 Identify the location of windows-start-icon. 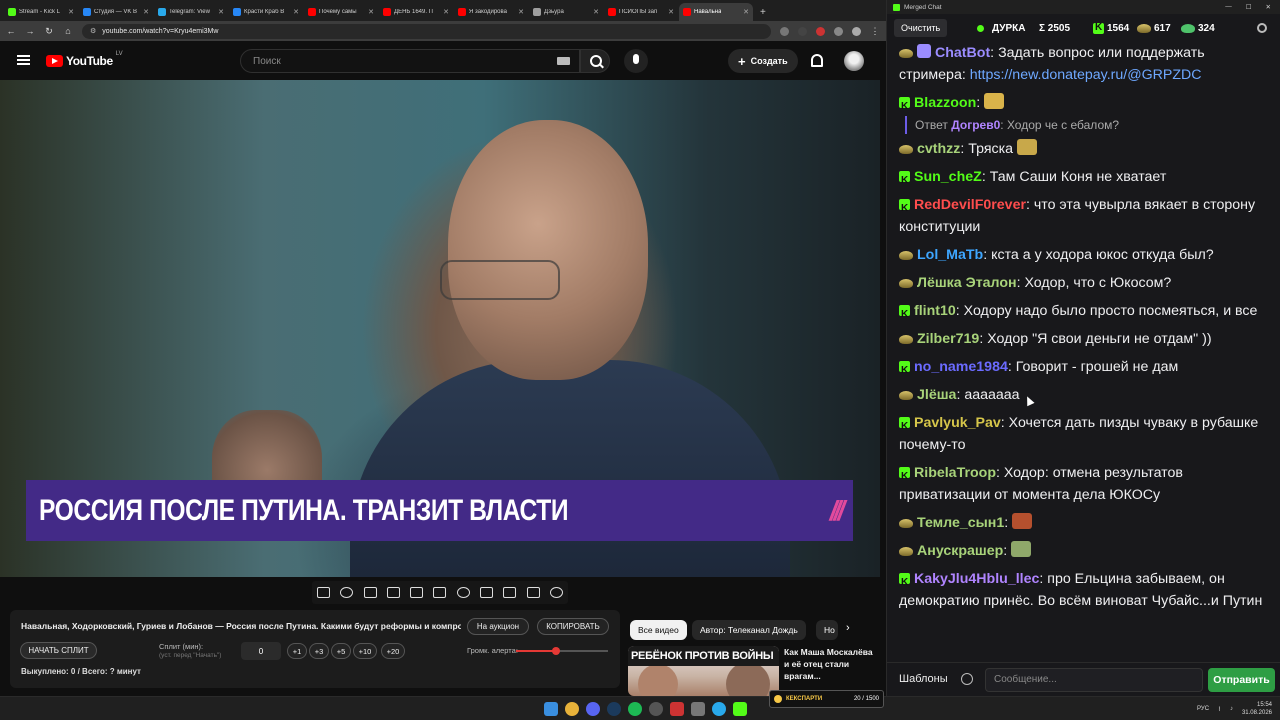
(551, 709).